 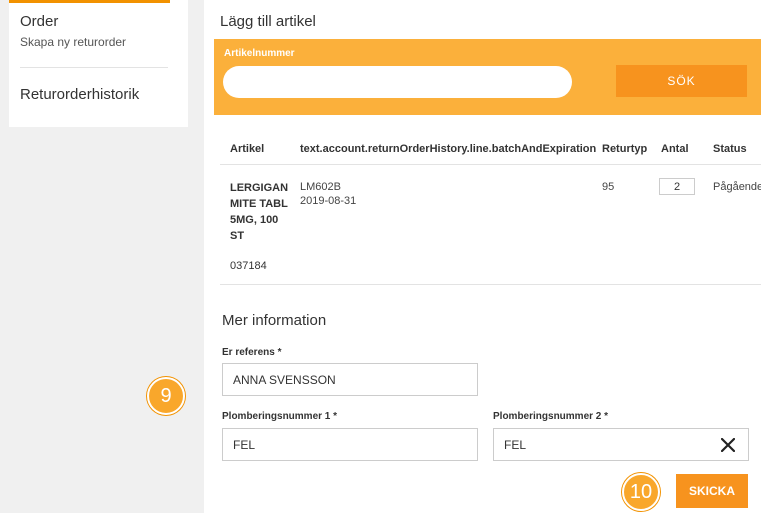 I want to click on article-code-cell: 037184, so click(x=248, y=266).